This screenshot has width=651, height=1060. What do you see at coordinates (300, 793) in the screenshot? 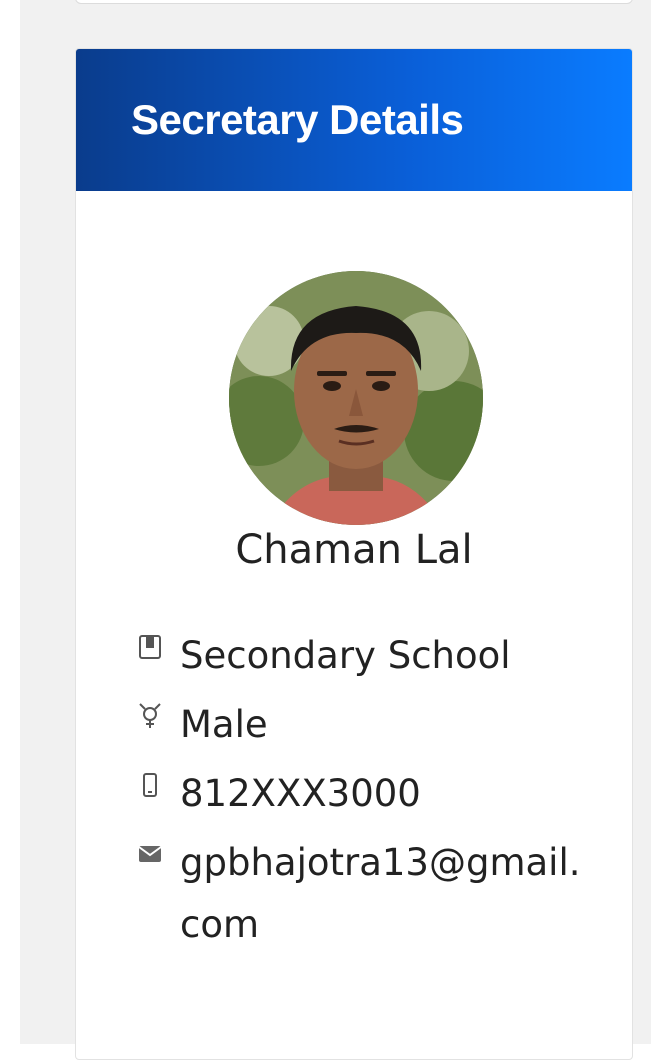
I see `phone-text: 812XXX3000` at bounding box center [300, 793].